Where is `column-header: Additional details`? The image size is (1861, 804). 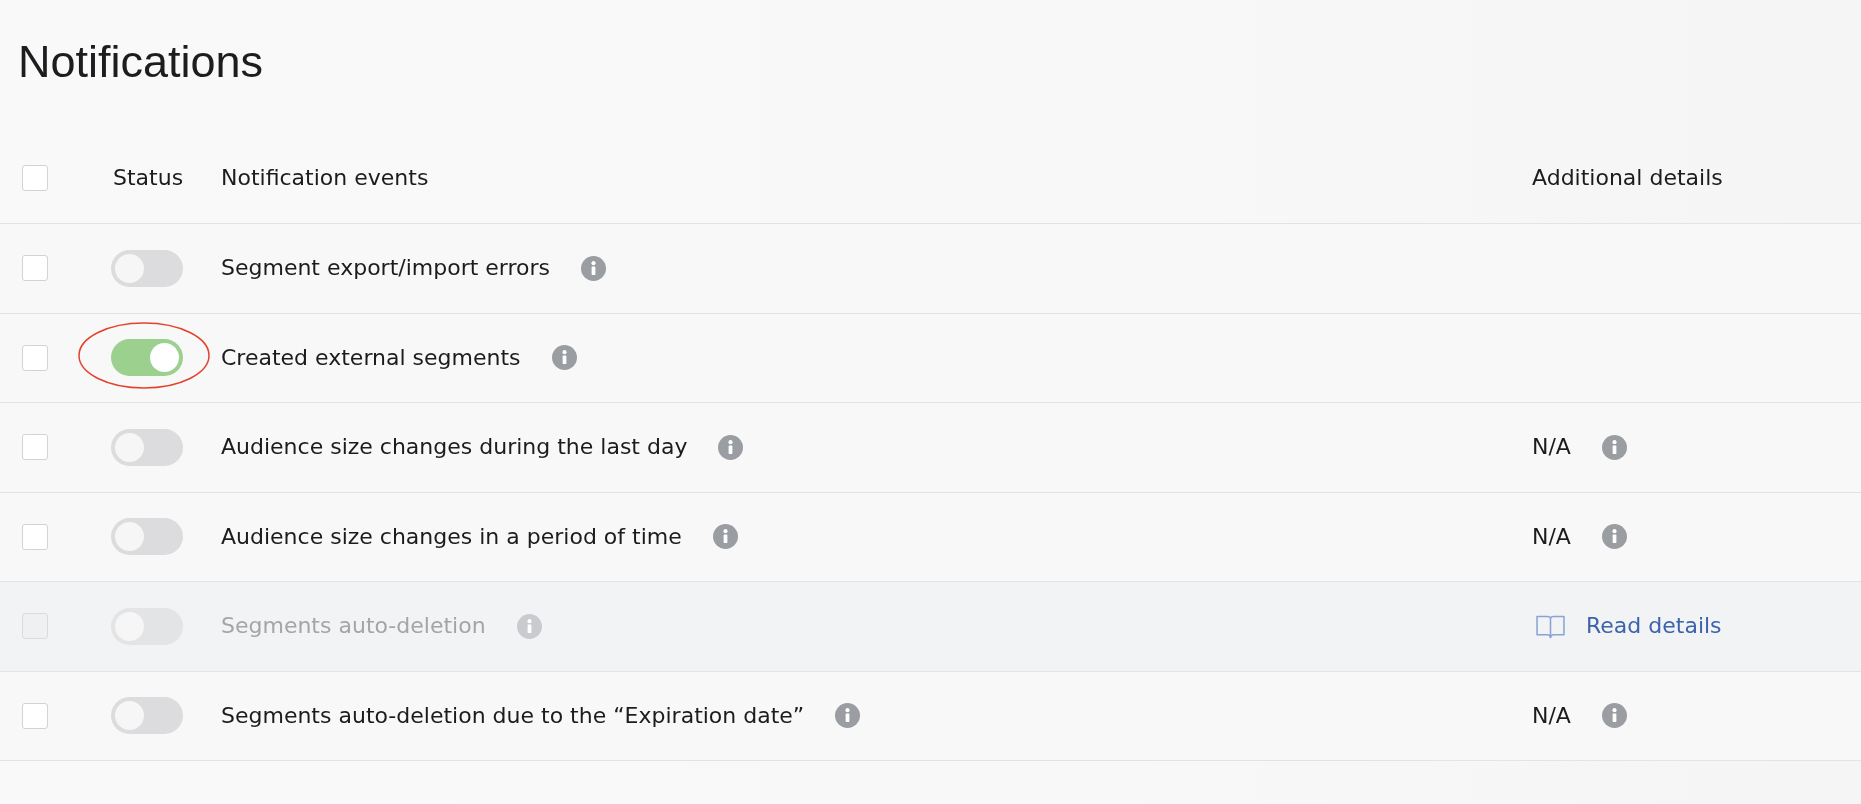
column-header: Additional details is located at coordinates (1627, 178).